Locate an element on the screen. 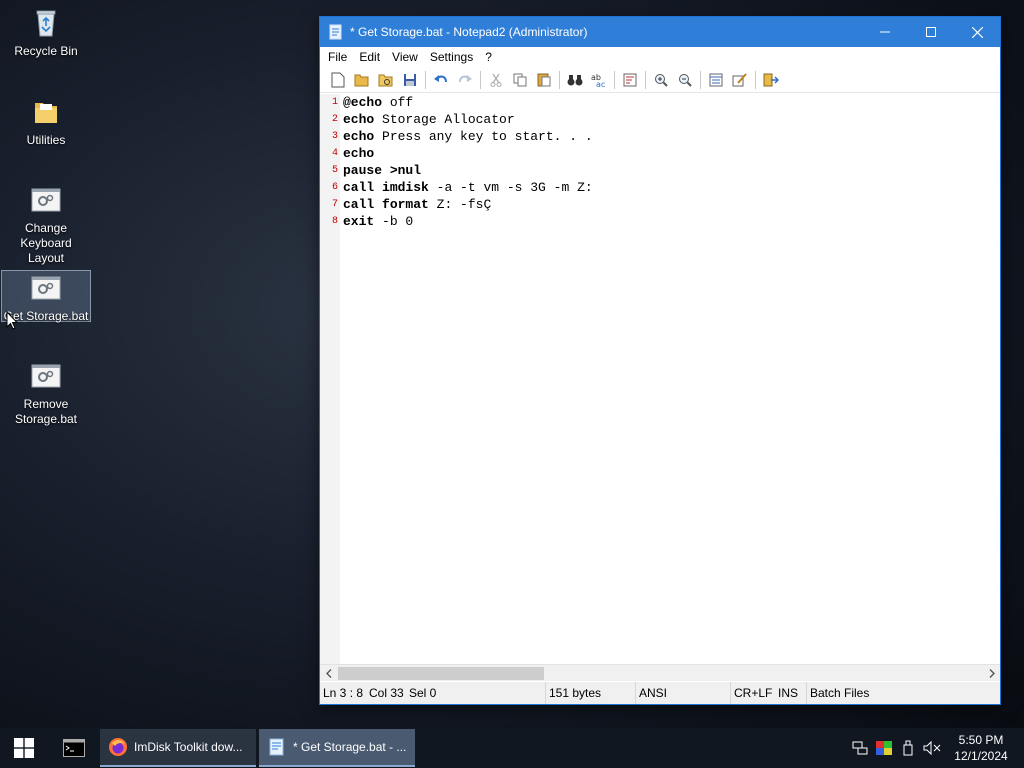 Image resolution: width=1024 pixels, height=768 pixels. line-number: 3 is located at coordinates (334, 136).